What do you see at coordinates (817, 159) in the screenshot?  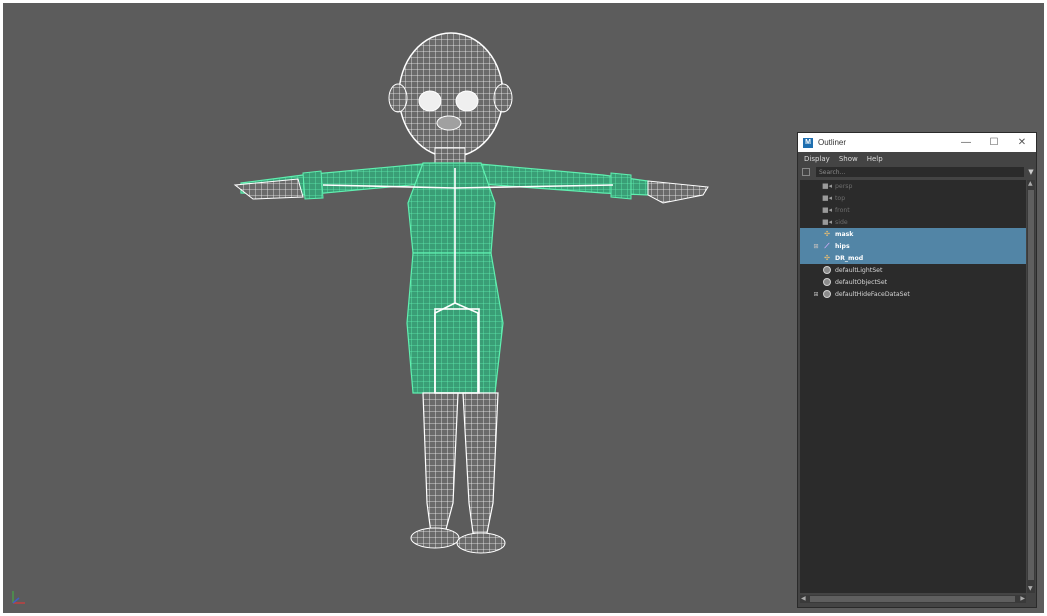 I see `menu-display: Display` at bounding box center [817, 159].